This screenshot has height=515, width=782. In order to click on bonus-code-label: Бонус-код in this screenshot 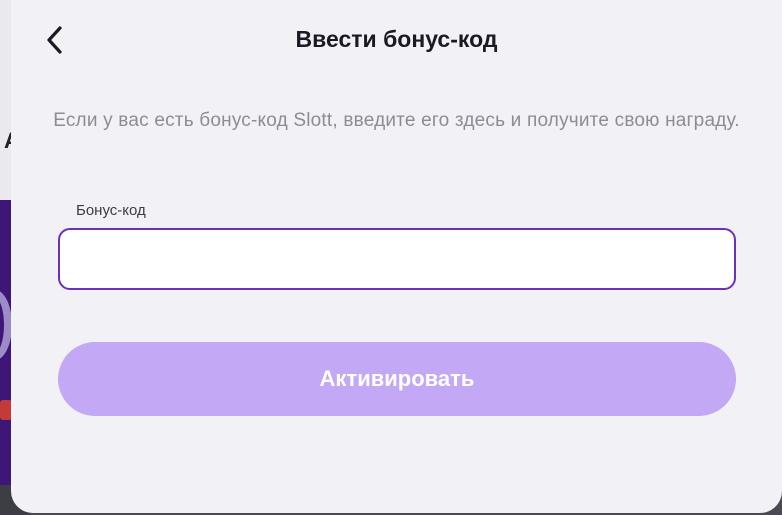, I will do `click(111, 210)`.